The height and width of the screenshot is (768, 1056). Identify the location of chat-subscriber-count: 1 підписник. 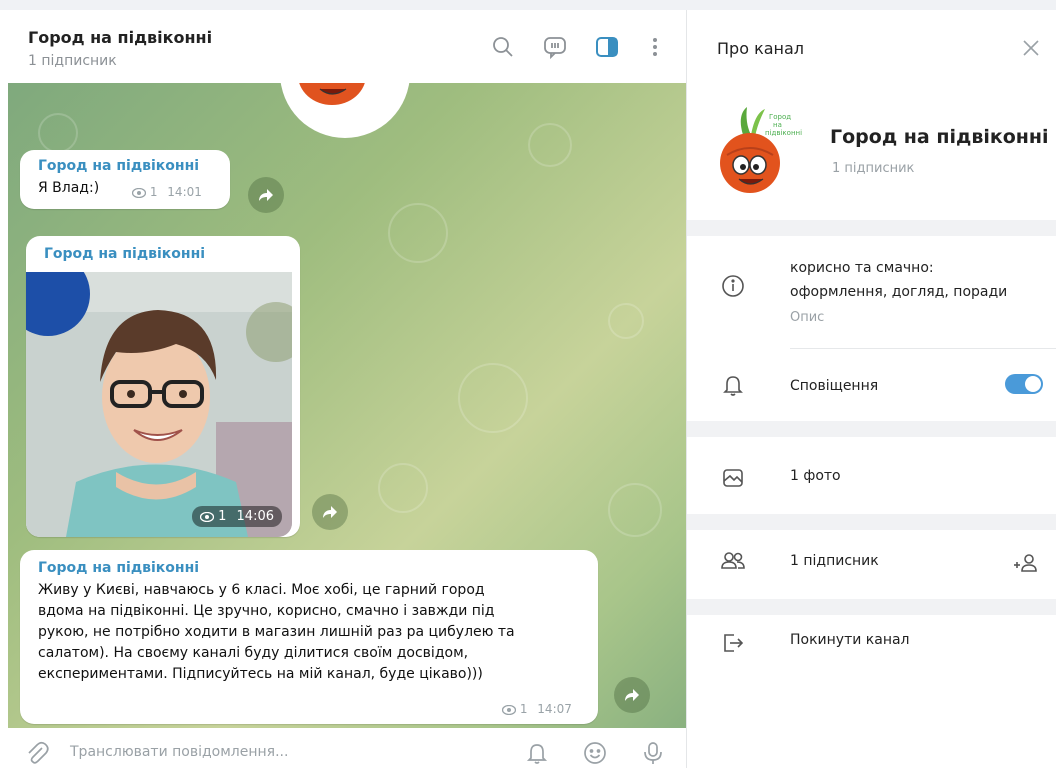
(72, 61).